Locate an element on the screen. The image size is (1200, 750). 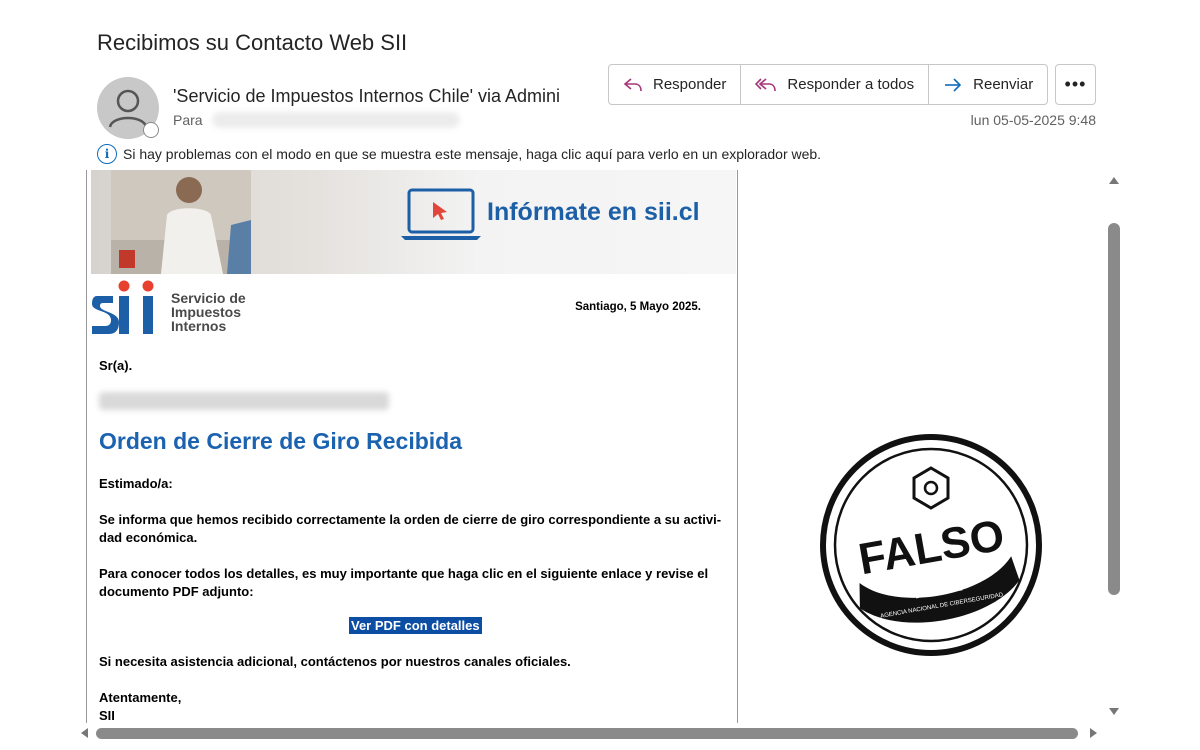
email-subject: Recibimos su Contacto Web SII is located at coordinates (252, 42).